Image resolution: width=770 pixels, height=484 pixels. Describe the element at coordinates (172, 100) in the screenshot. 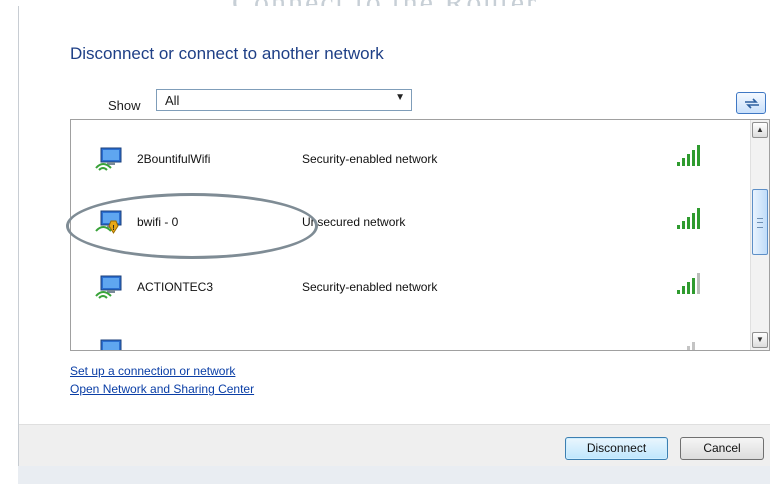

I see `show-filter-value: All` at that location.